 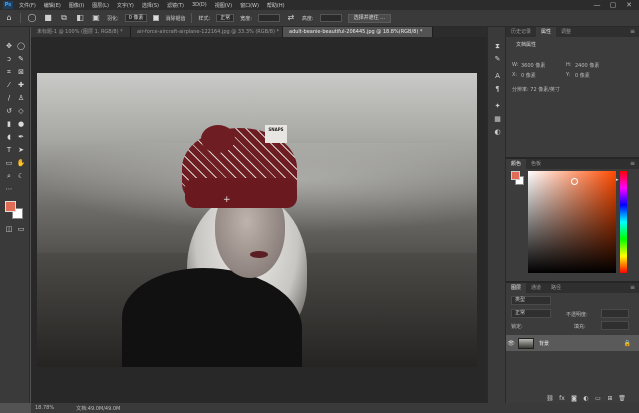 I want to click on height-input, so click(x=330, y=18).